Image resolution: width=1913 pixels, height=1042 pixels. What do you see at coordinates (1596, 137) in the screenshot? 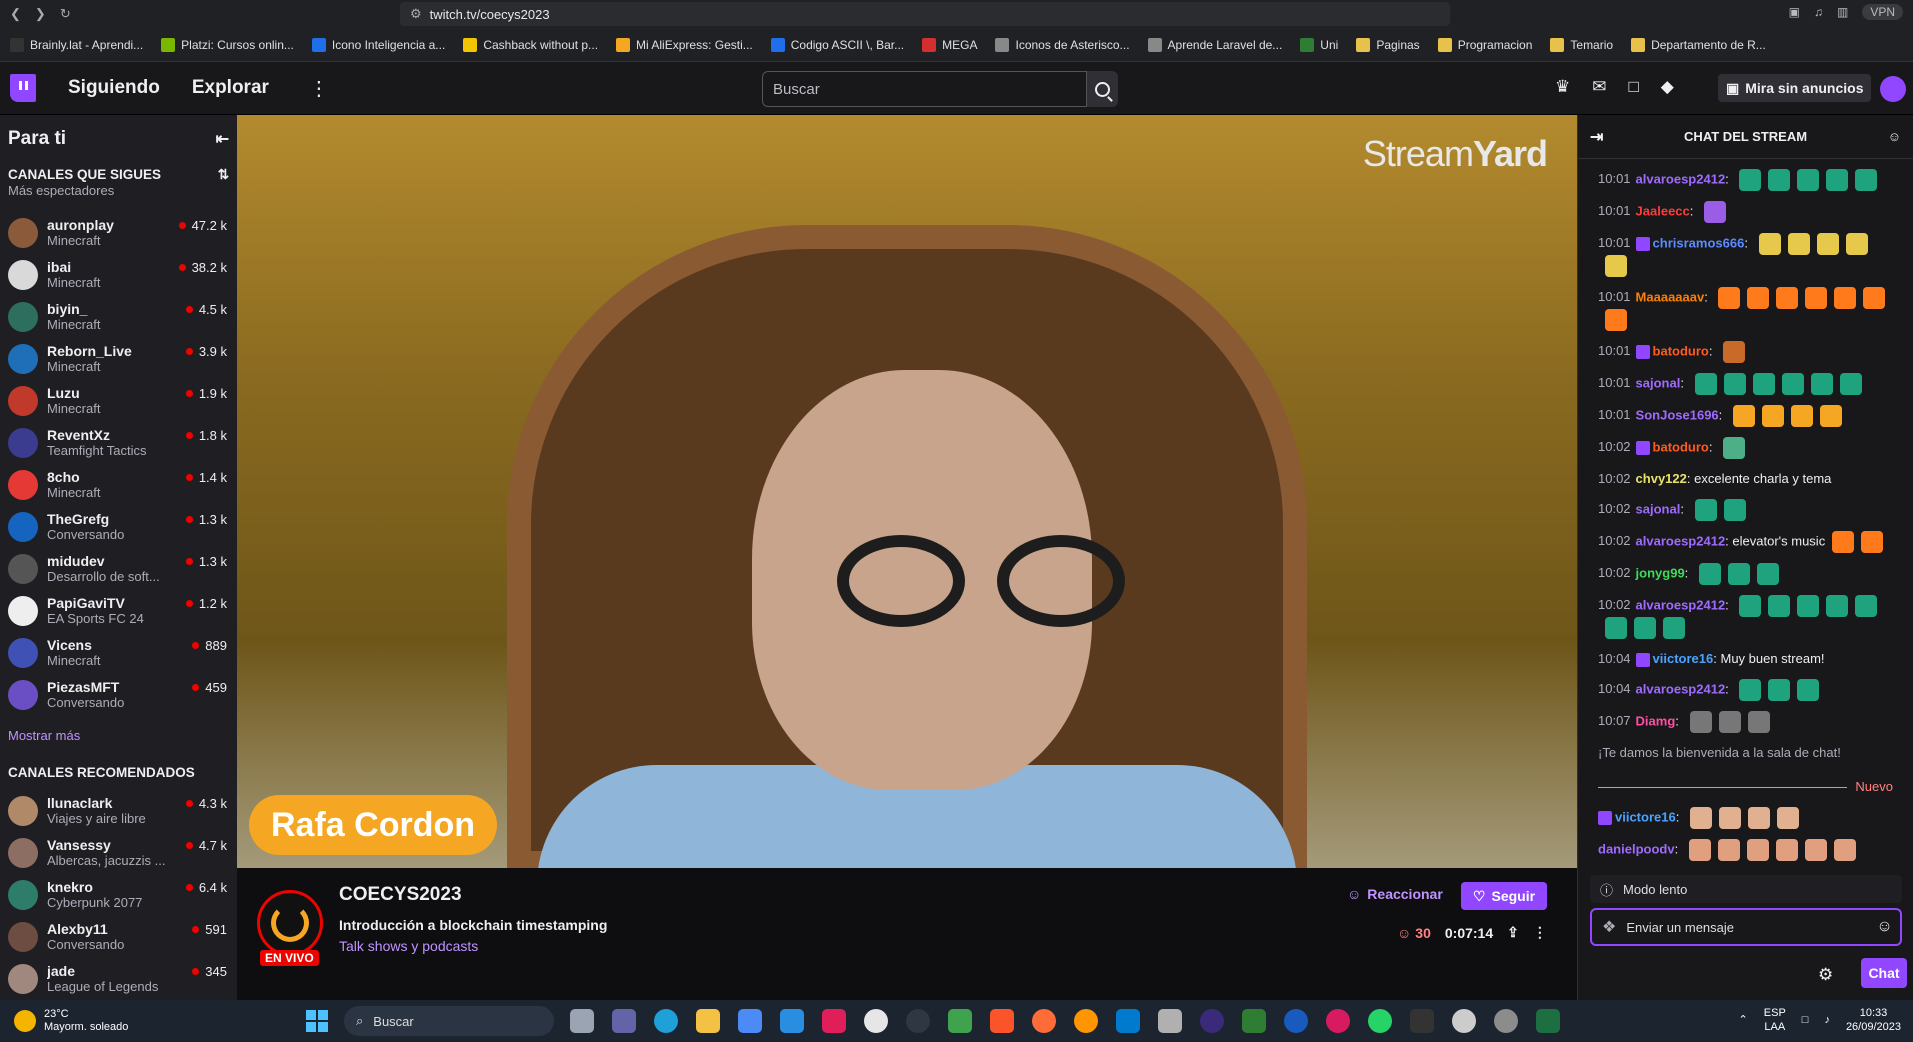
I see `collapse-chat-icon: ⇥` at bounding box center [1596, 137].